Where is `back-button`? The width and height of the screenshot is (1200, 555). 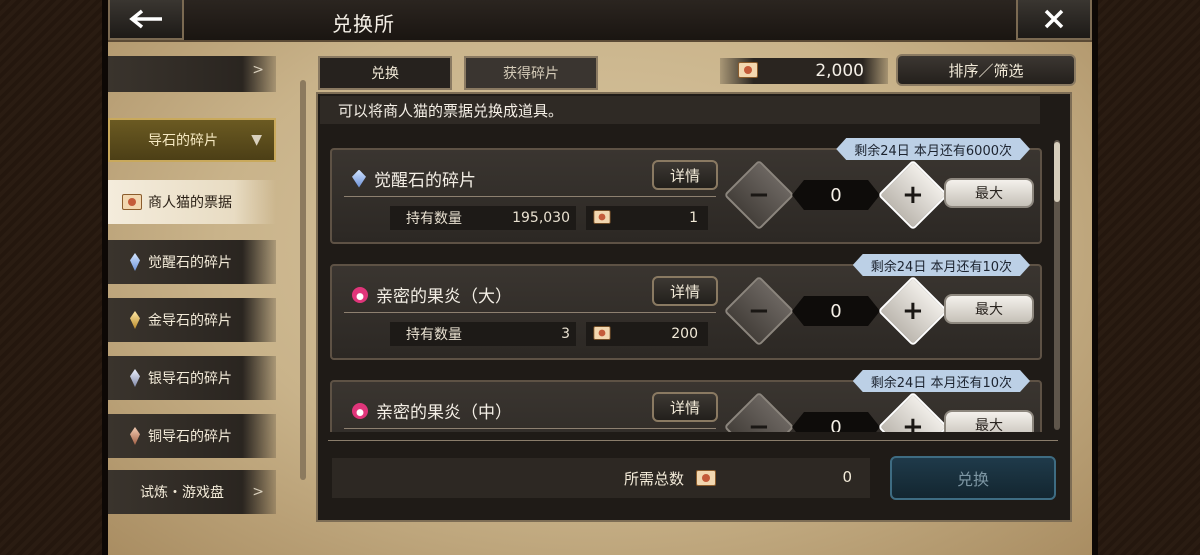 back-button is located at coordinates (146, 20).